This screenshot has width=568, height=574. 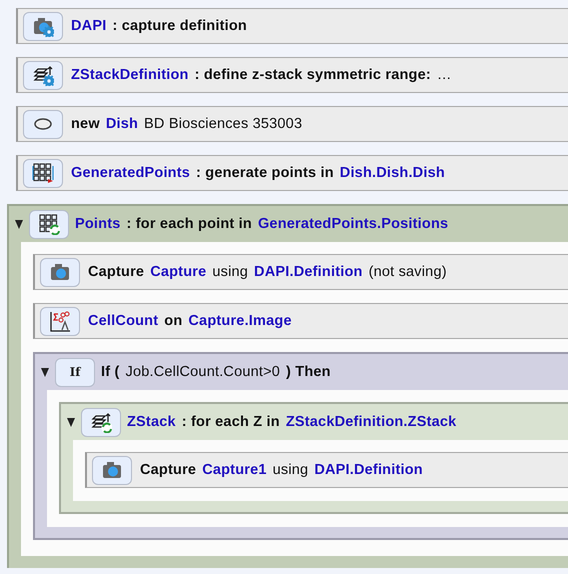 What do you see at coordinates (173, 321) in the screenshot?
I see `step-keyword: on` at bounding box center [173, 321].